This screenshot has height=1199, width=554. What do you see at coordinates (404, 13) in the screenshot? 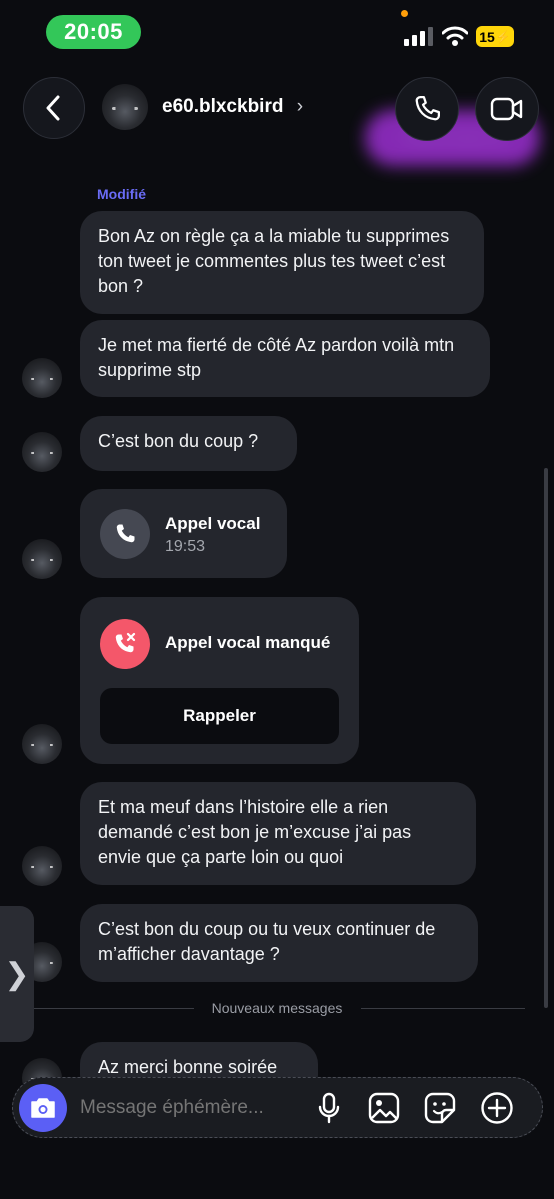
I see `privacy-indicator` at bounding box center [404, 13].